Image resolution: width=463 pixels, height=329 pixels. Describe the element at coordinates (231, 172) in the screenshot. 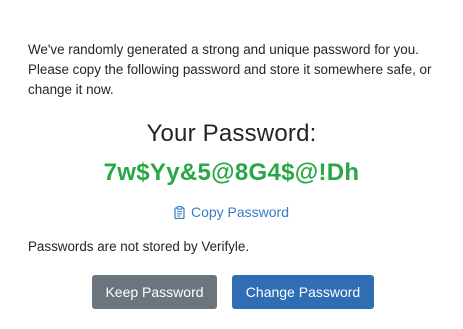

I see `generated-password: 7w$Yy&5@8G4$@!Dh` at that location.